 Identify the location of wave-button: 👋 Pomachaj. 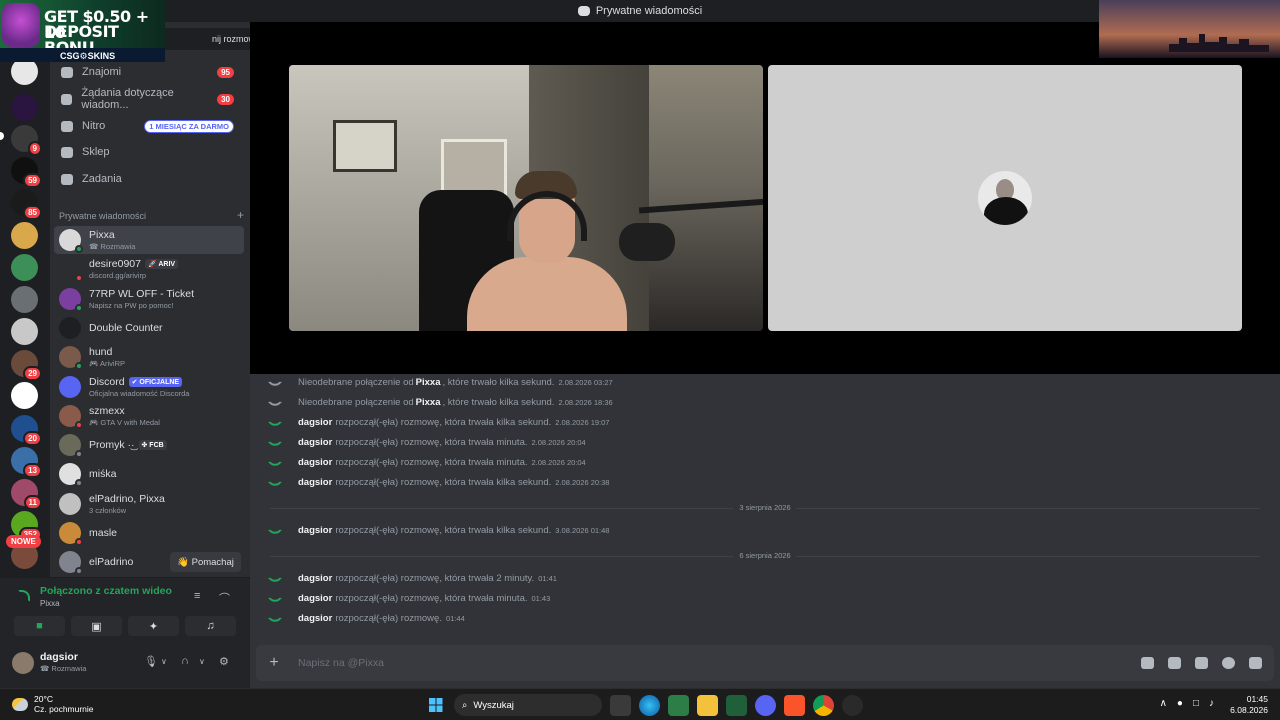
(205, 562).